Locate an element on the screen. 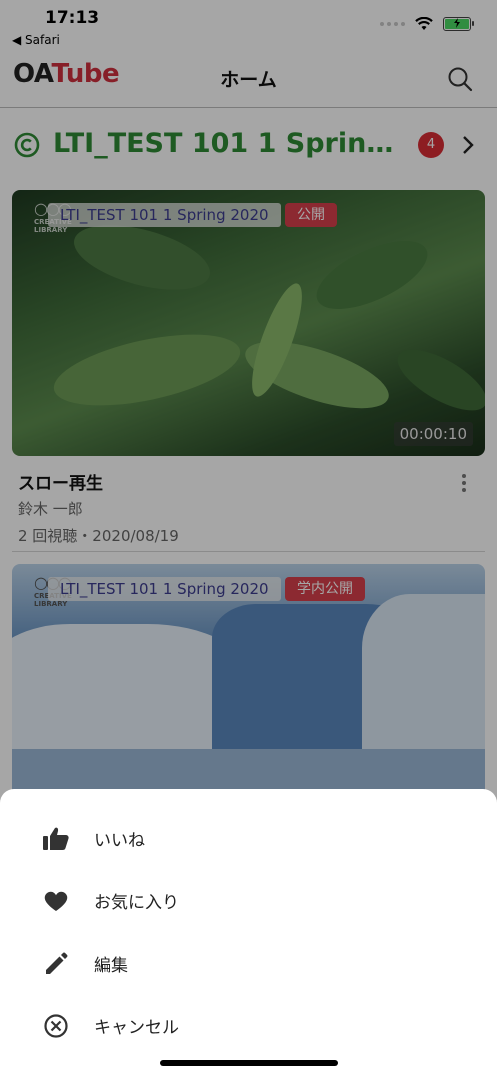 Image resolution: width=497 pixels, height=1076 pixels. heart-icon is located at coordinates (56, 901).